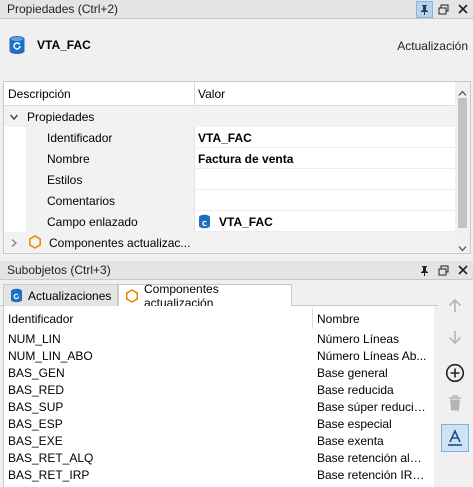 Image resolution: width=473 pixels, height=487 pixels. What do you see at coordinates (50, 356) in the screenshot?
I see `item-identifier: NUM_LIN_ABO` at bounding box center [50, 356].